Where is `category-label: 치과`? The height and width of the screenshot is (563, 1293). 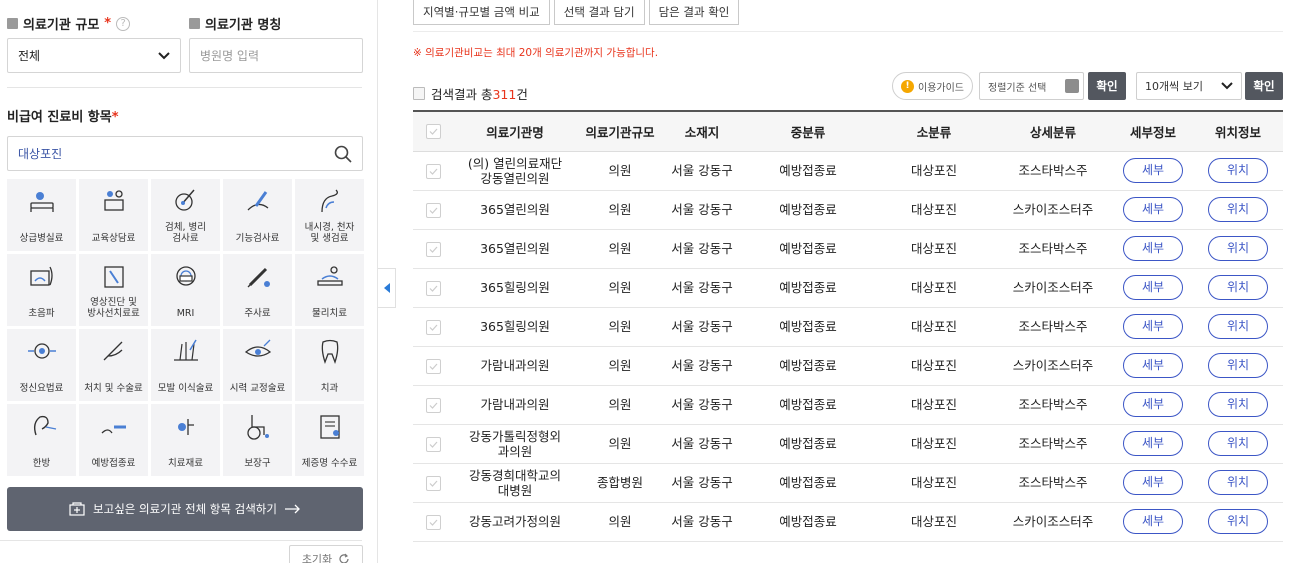 category-label: 치과 is located at coordinates (329, 388).